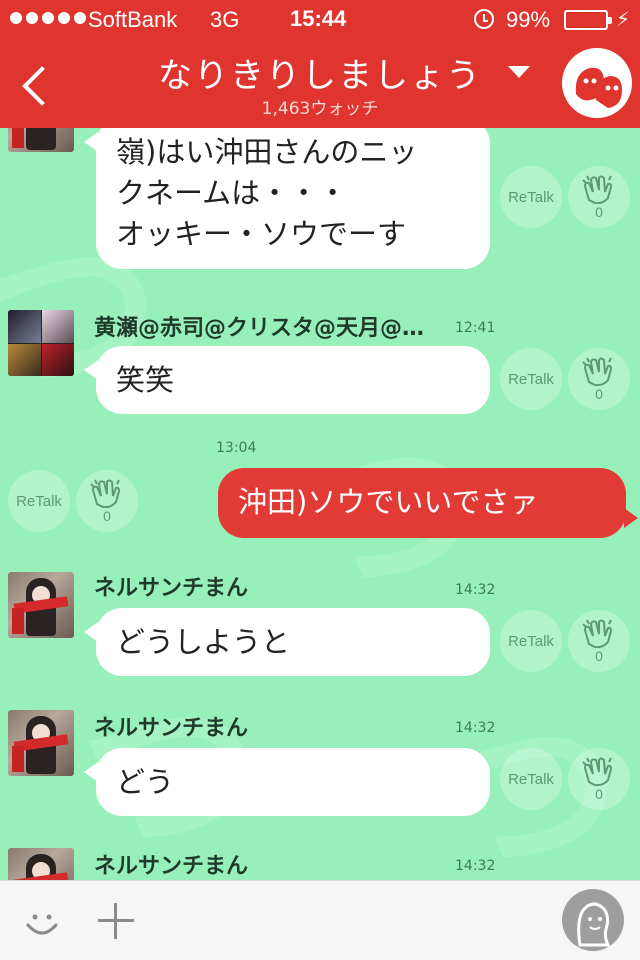 The height and width of the screenshot is (960, 640). I want to click on smiley-icon, so click(42, 924).